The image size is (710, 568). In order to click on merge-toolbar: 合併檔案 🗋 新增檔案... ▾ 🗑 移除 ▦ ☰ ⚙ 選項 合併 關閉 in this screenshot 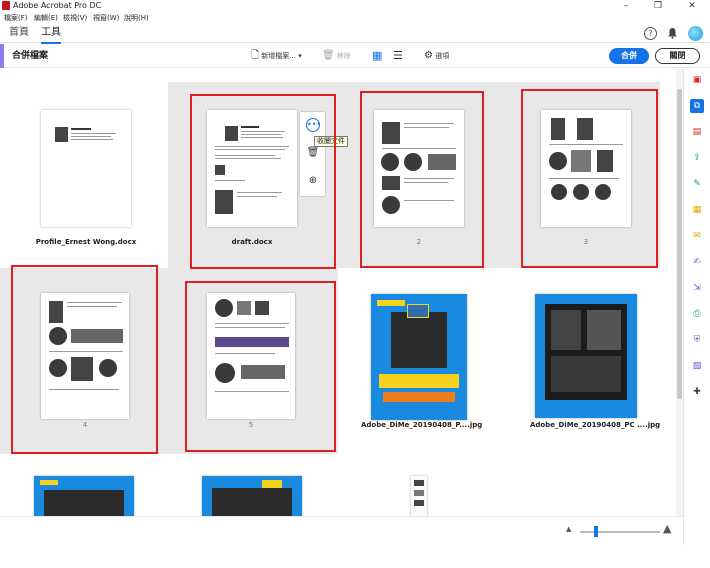, I will do `click(355, 56)`.